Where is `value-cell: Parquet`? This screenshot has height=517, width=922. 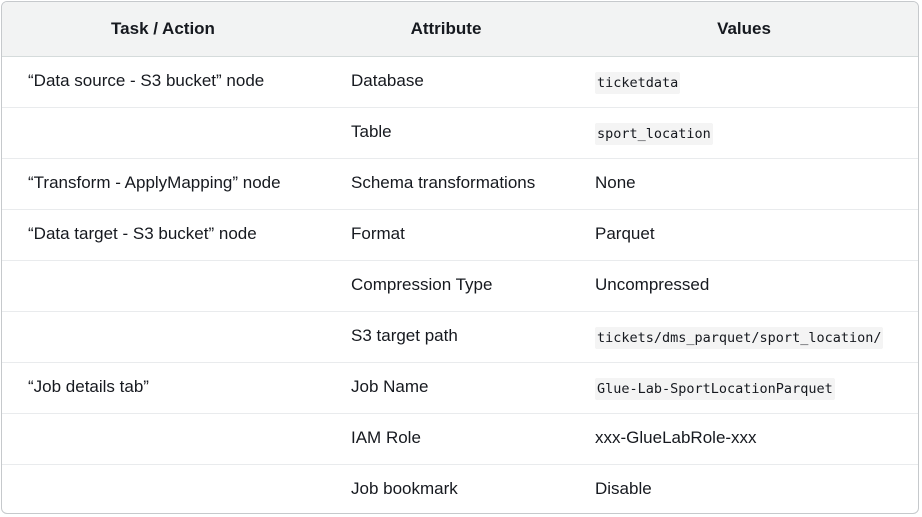 value-cell: Parquet is located at coordinates (743, 235).